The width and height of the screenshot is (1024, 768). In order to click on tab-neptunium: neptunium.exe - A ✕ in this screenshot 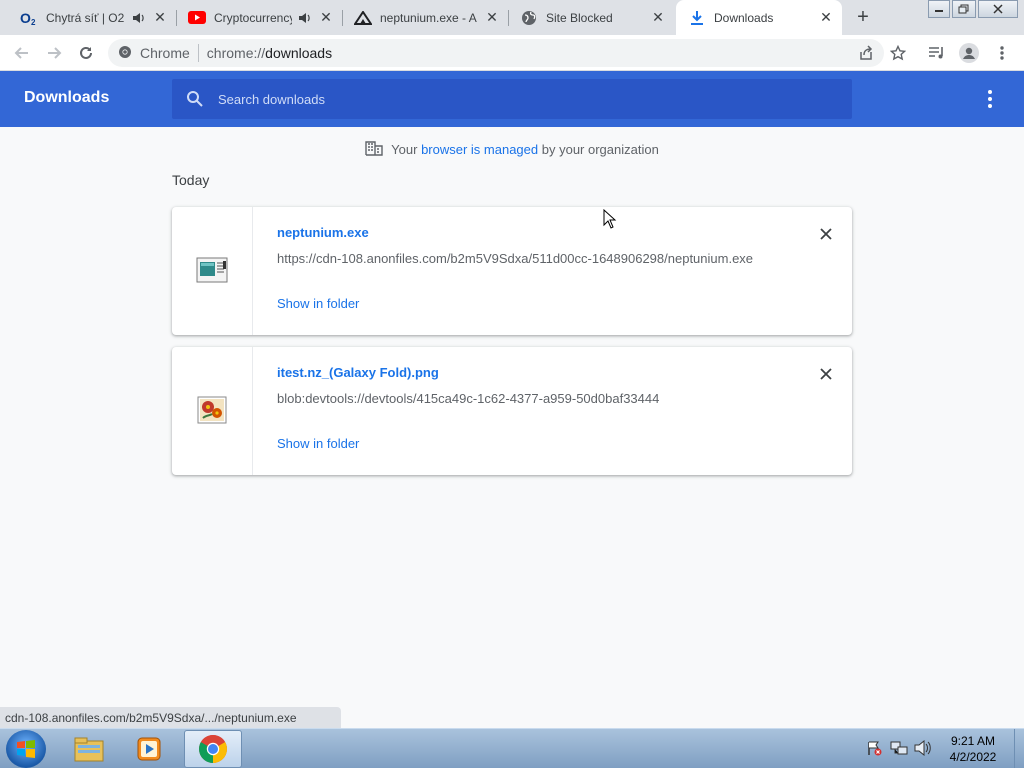, I will do `click(425, 17)`.